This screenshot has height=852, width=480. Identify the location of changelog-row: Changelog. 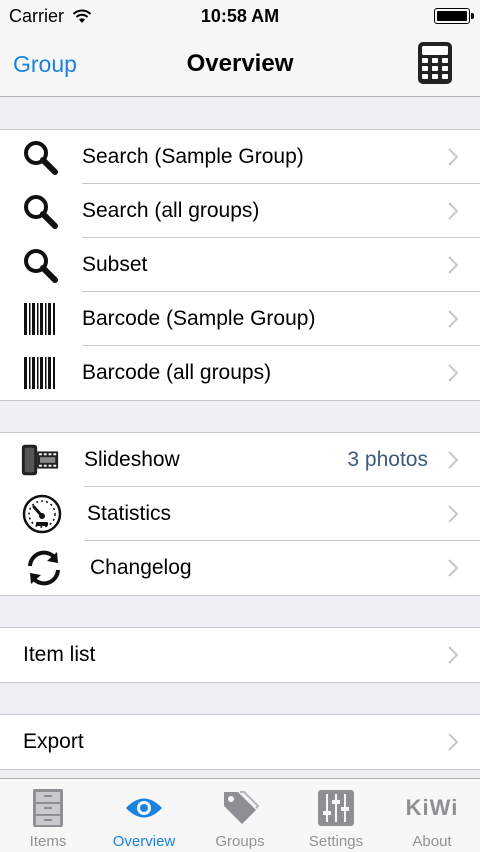
(240, 568).